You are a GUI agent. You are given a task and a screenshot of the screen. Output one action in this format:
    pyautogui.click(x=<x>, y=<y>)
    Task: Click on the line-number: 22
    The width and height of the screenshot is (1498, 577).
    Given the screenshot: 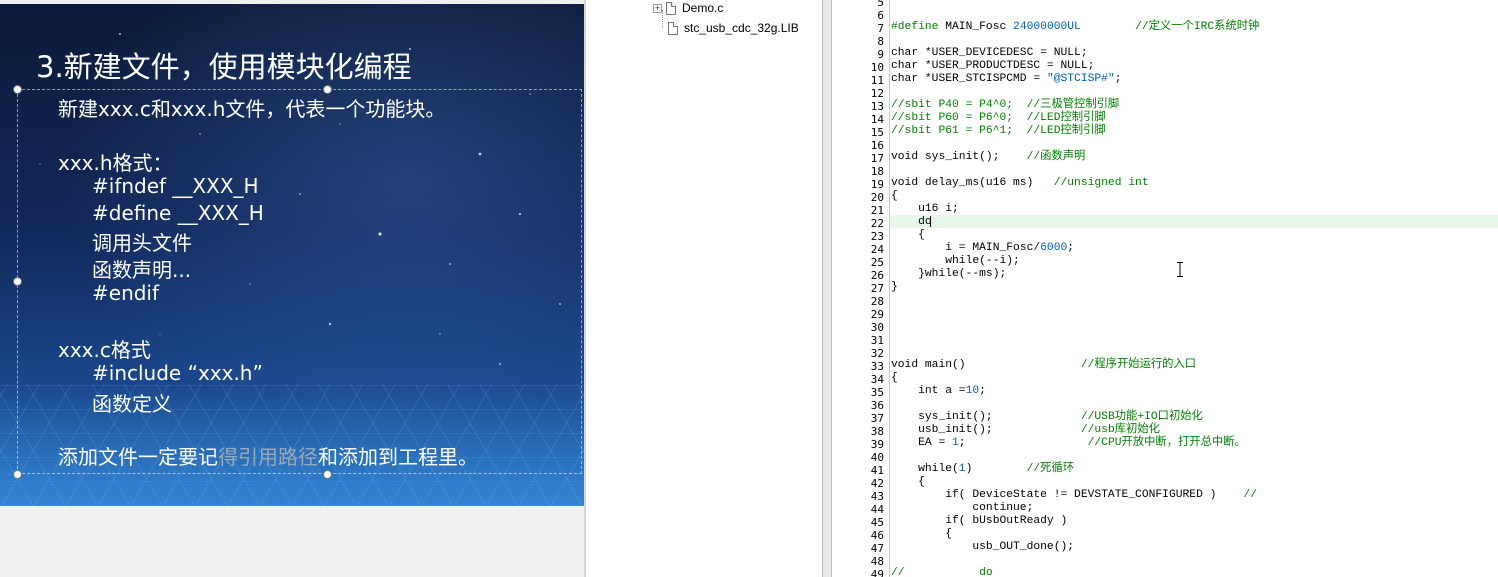 What is the action you would take?
    pyautogui.click(x=877, y=223)
    